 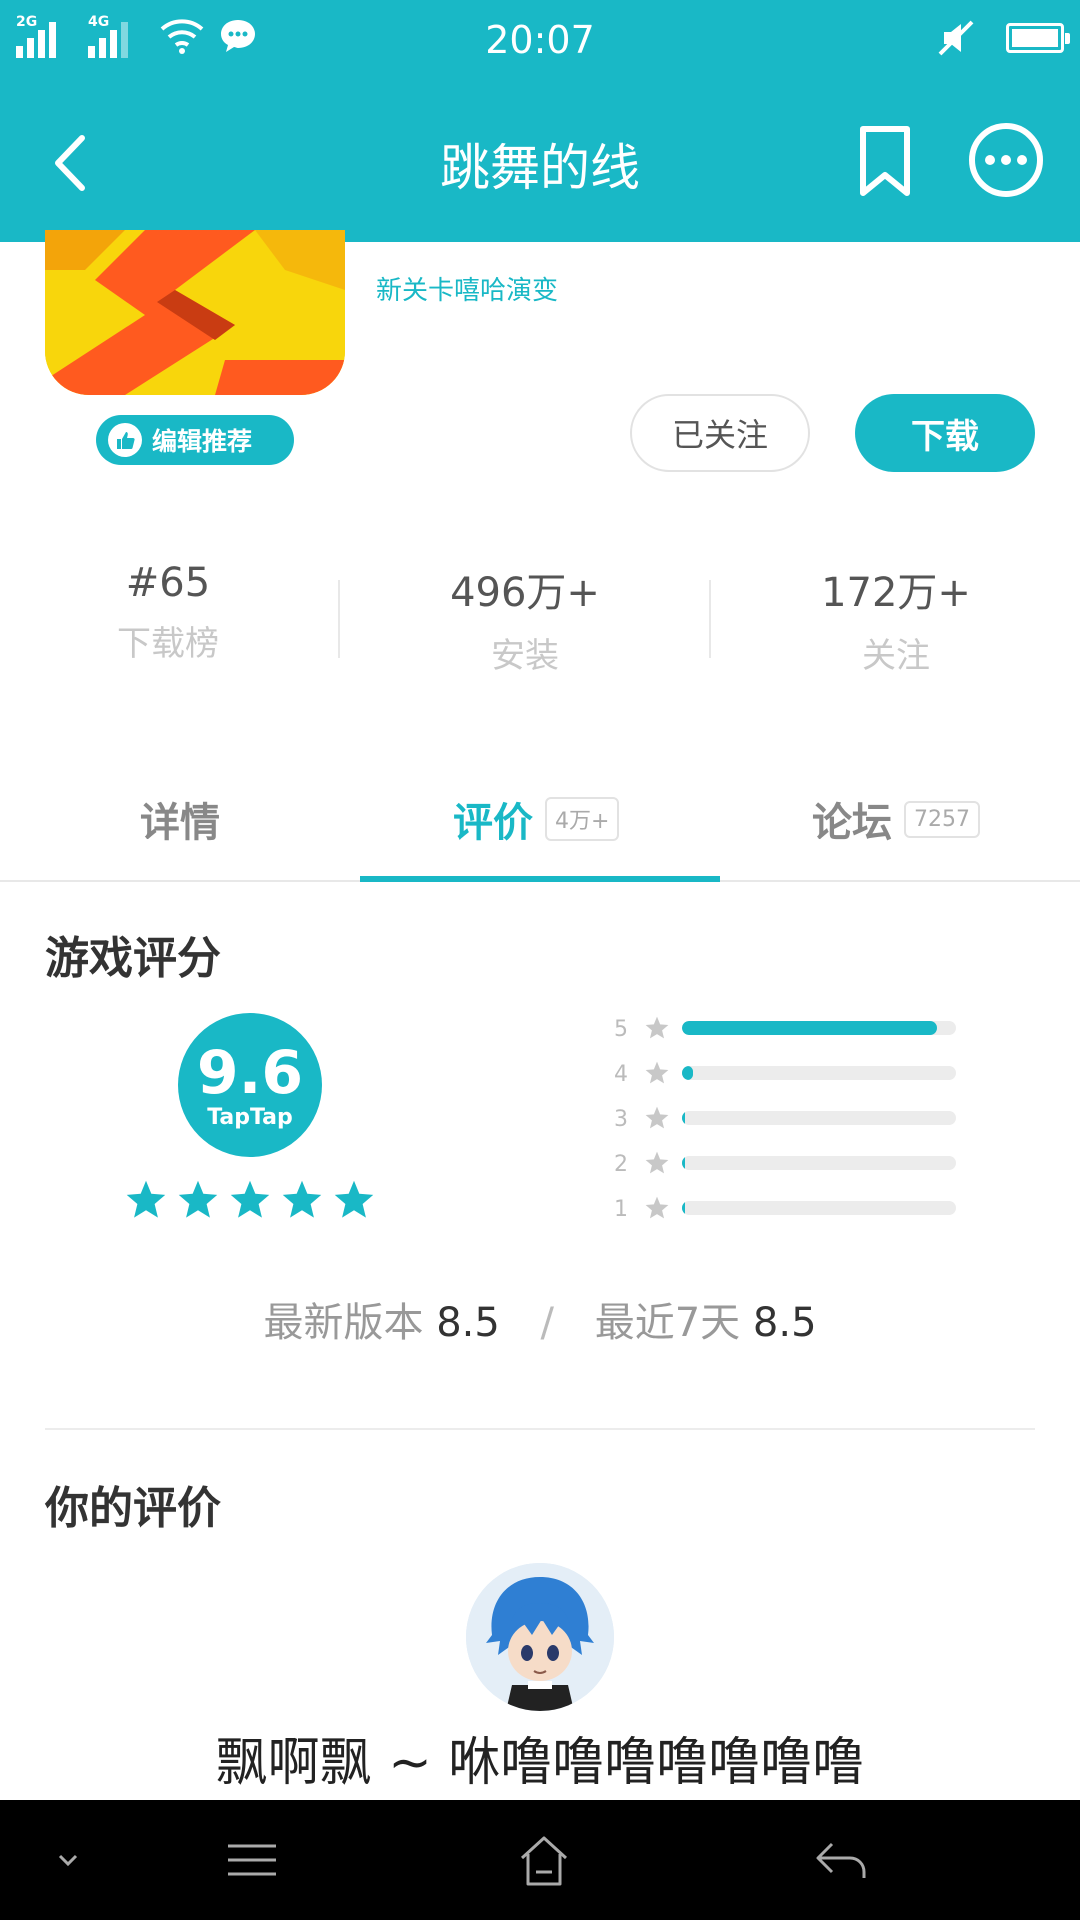 What do you see at coordinates (525, 618) in the screenshot?
I see `stat-installs: 496万+ 安装` at bounding box center [525, 618].